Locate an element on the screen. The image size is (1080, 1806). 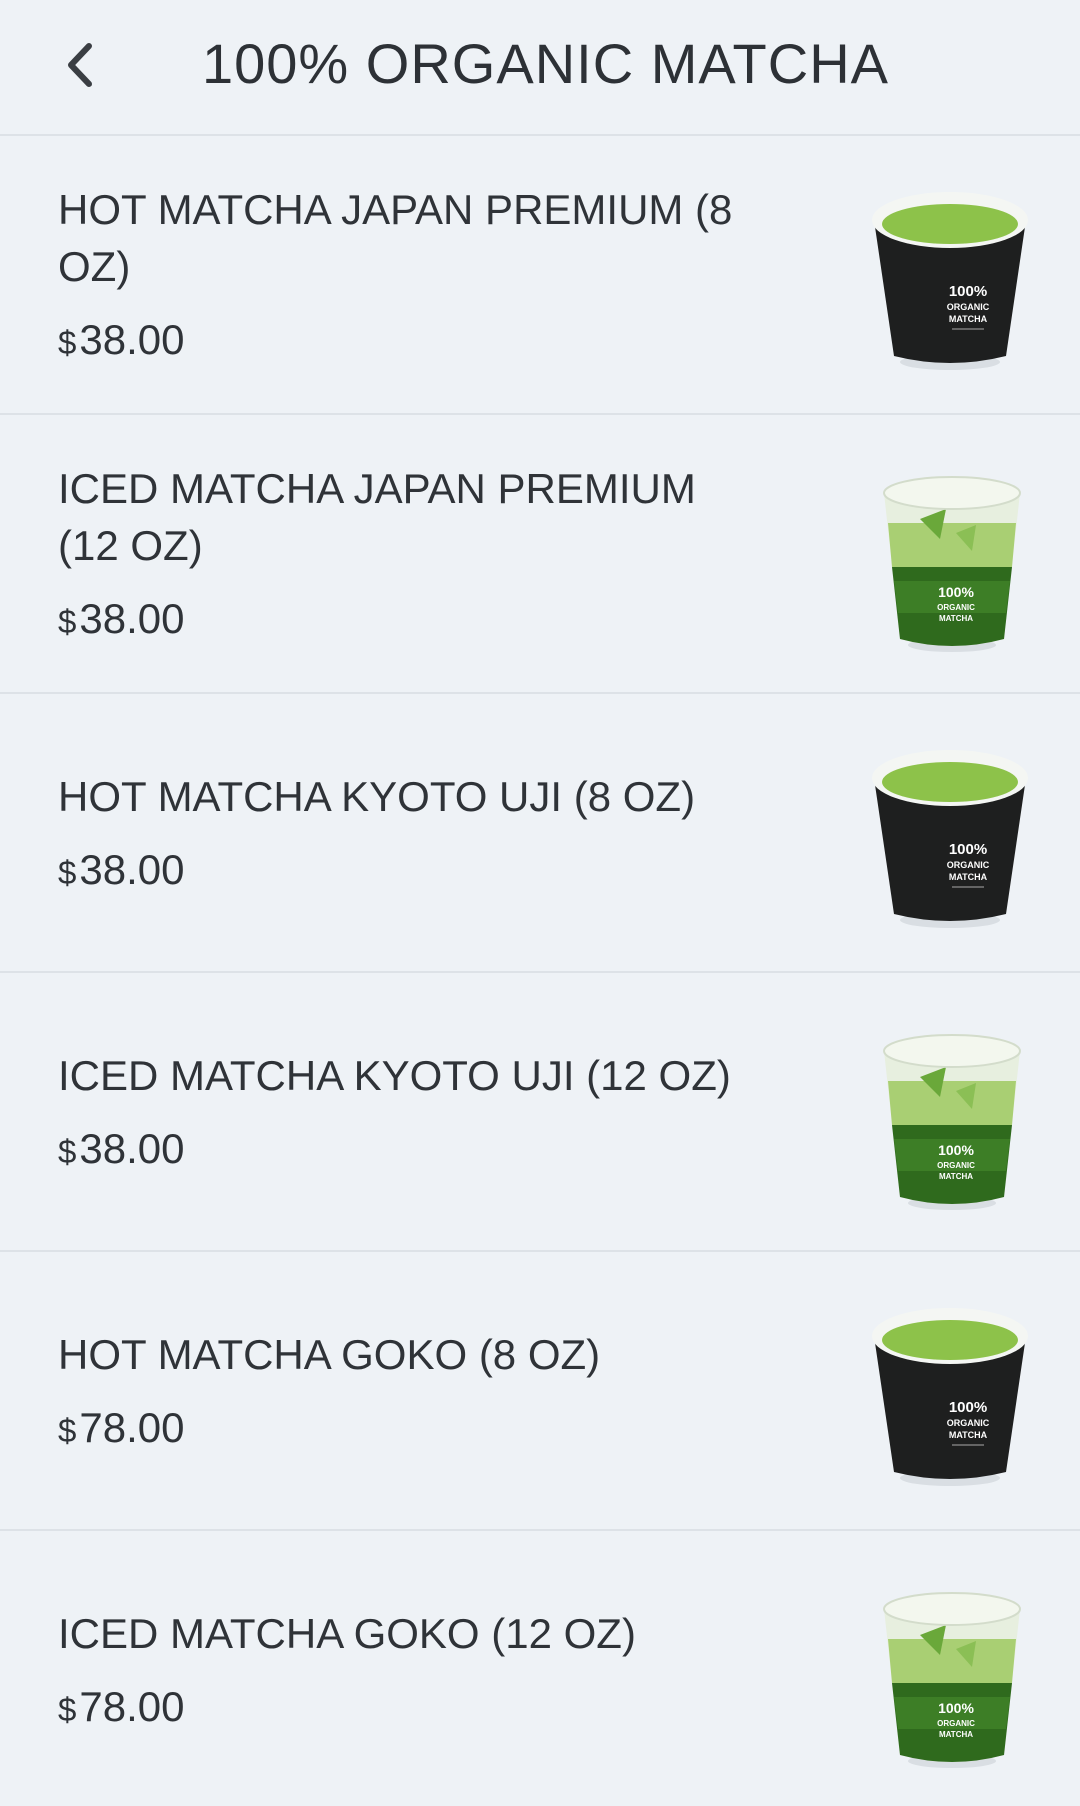
chevron-left-icon is located at coordinates (80, 65).